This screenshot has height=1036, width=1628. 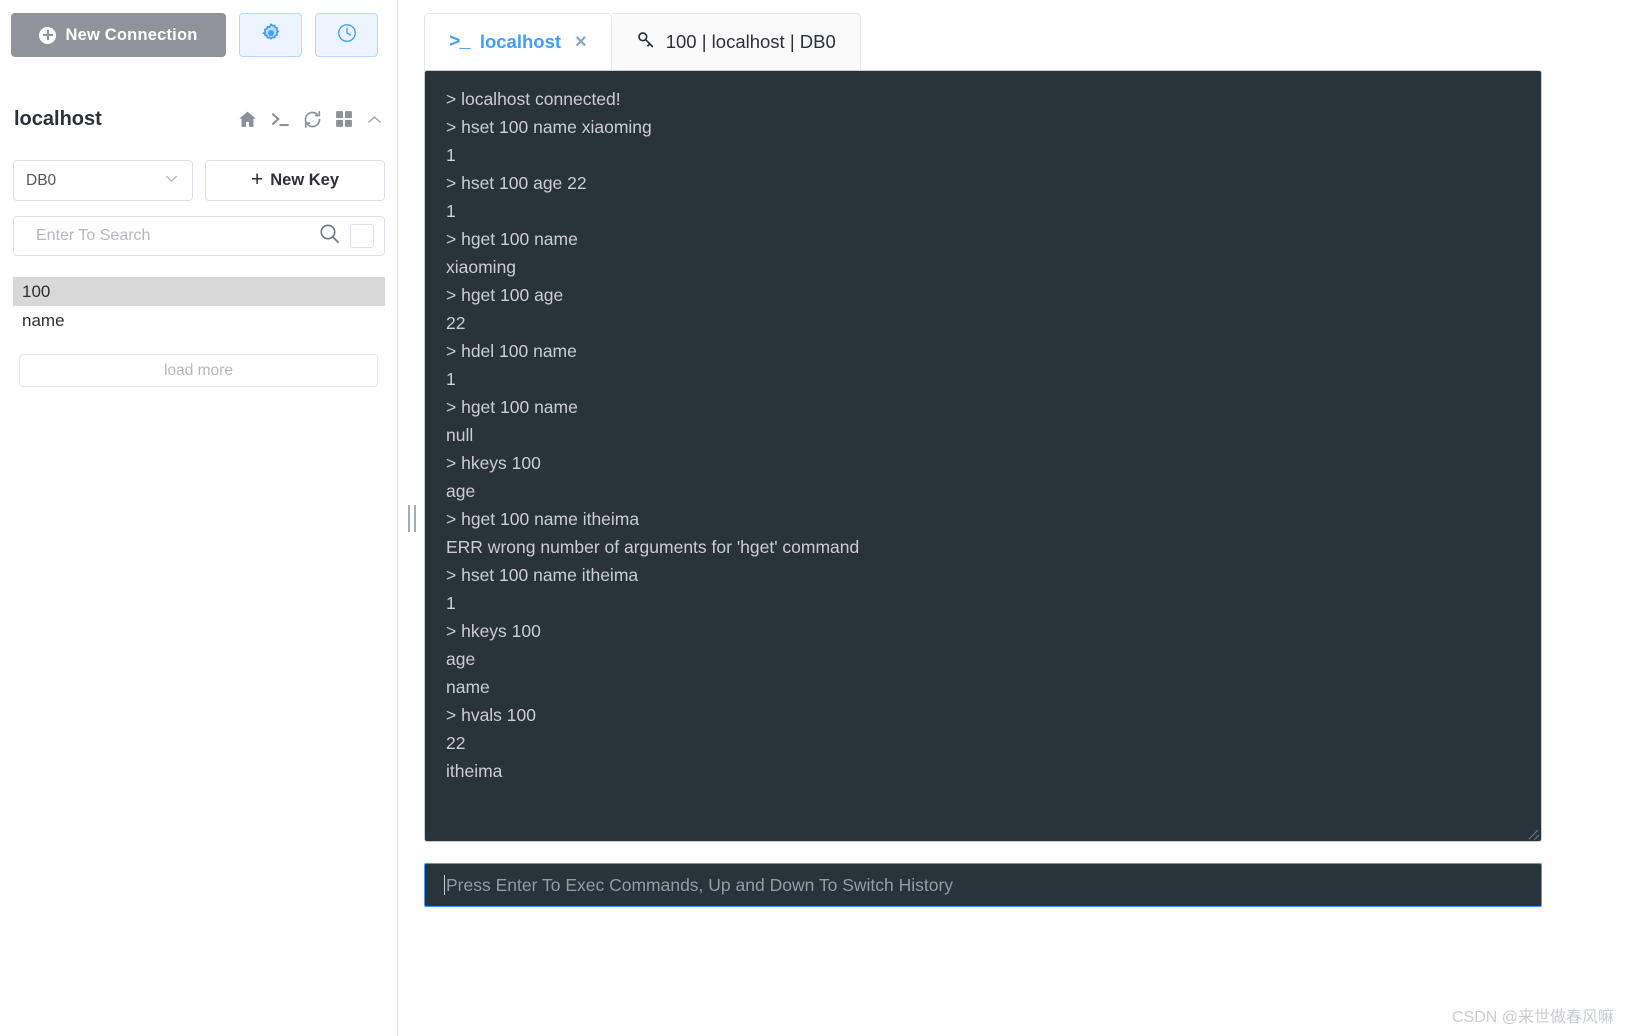 What do you see at coordinates (460, 435) in the screenshot?
I see `console-line: null` at bounding box center [460, 435].